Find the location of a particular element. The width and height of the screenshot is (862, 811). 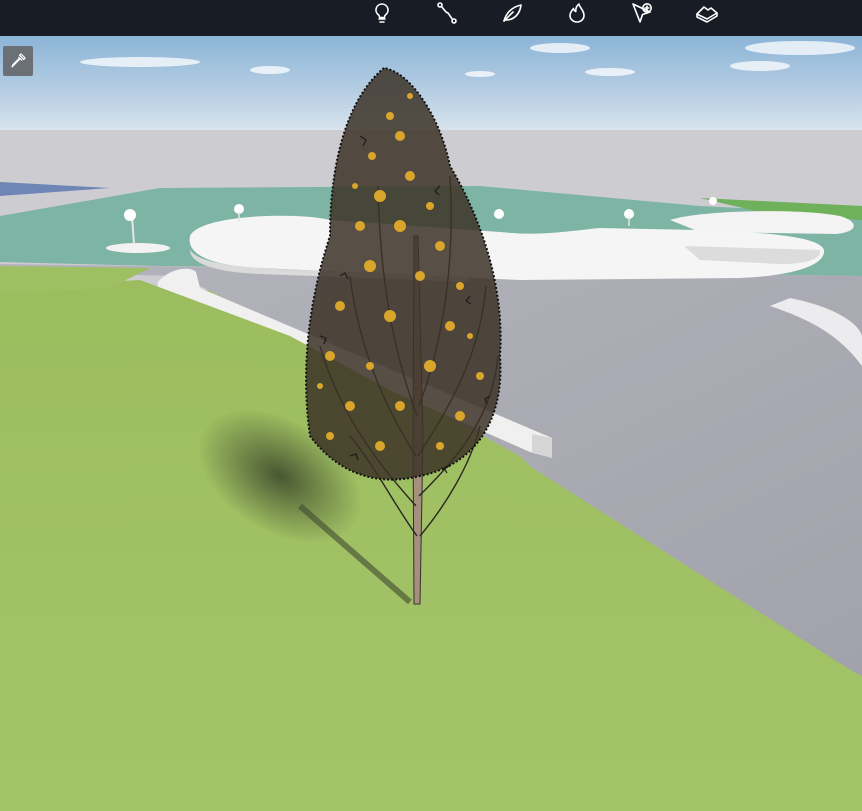

top-toolbar is located at coordinates (431, 18).